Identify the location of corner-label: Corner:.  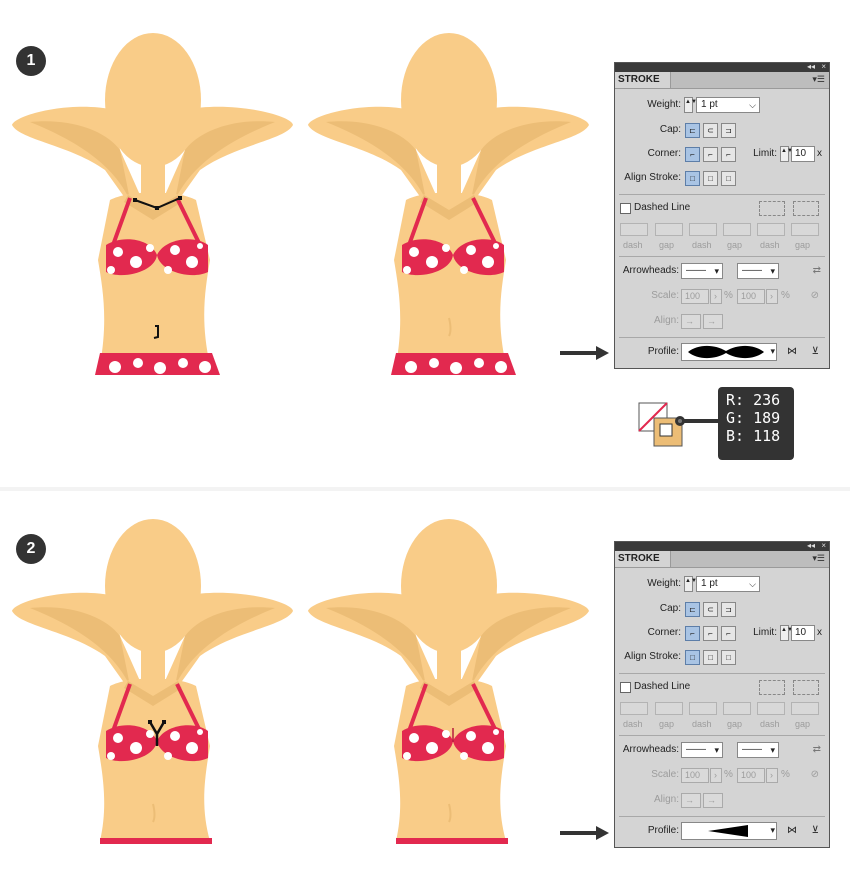
(664, 632).